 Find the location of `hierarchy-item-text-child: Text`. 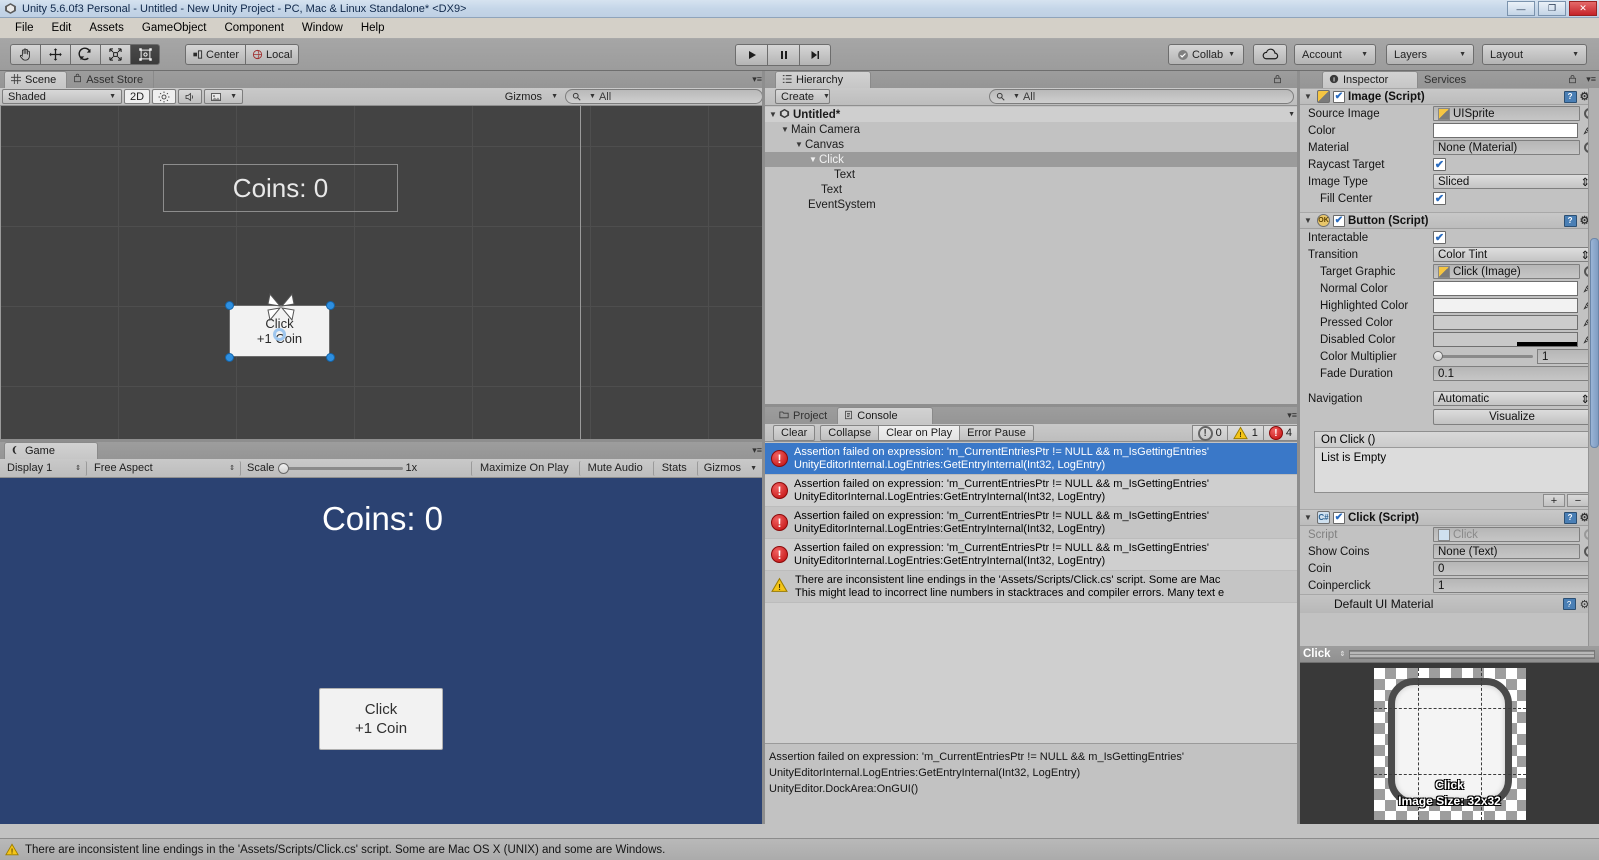

hierarchy-item-text-child: Text is located at coordinates (1032, 174).